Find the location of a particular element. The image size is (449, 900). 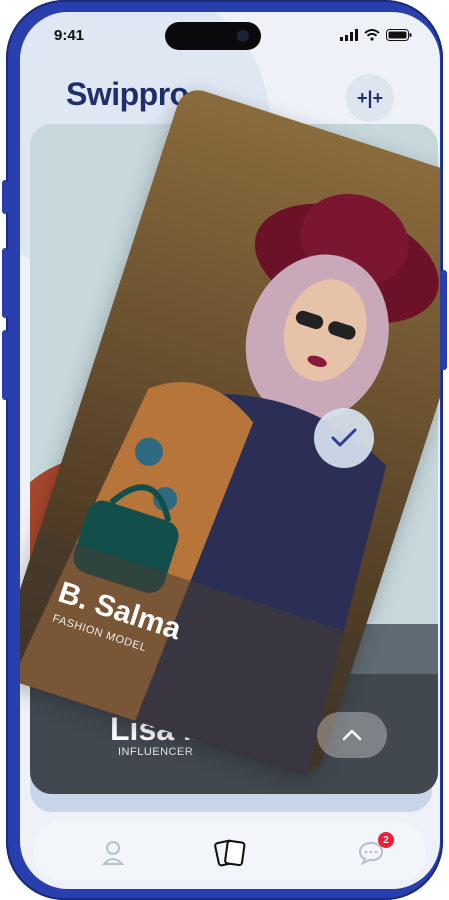

signal-icon is located at coordinates (349, 35).